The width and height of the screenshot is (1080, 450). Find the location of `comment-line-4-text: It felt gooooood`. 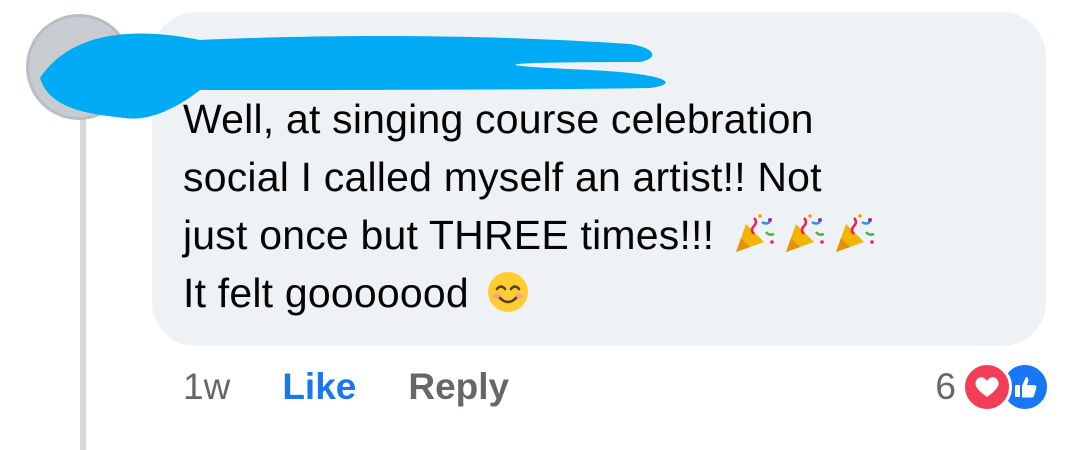

comment-line-4-text: It felt gooooood is located at coordinates (326, 293).